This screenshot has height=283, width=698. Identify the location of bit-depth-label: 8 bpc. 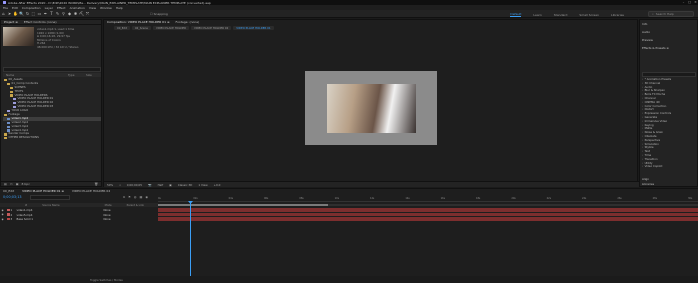
(26, 184).